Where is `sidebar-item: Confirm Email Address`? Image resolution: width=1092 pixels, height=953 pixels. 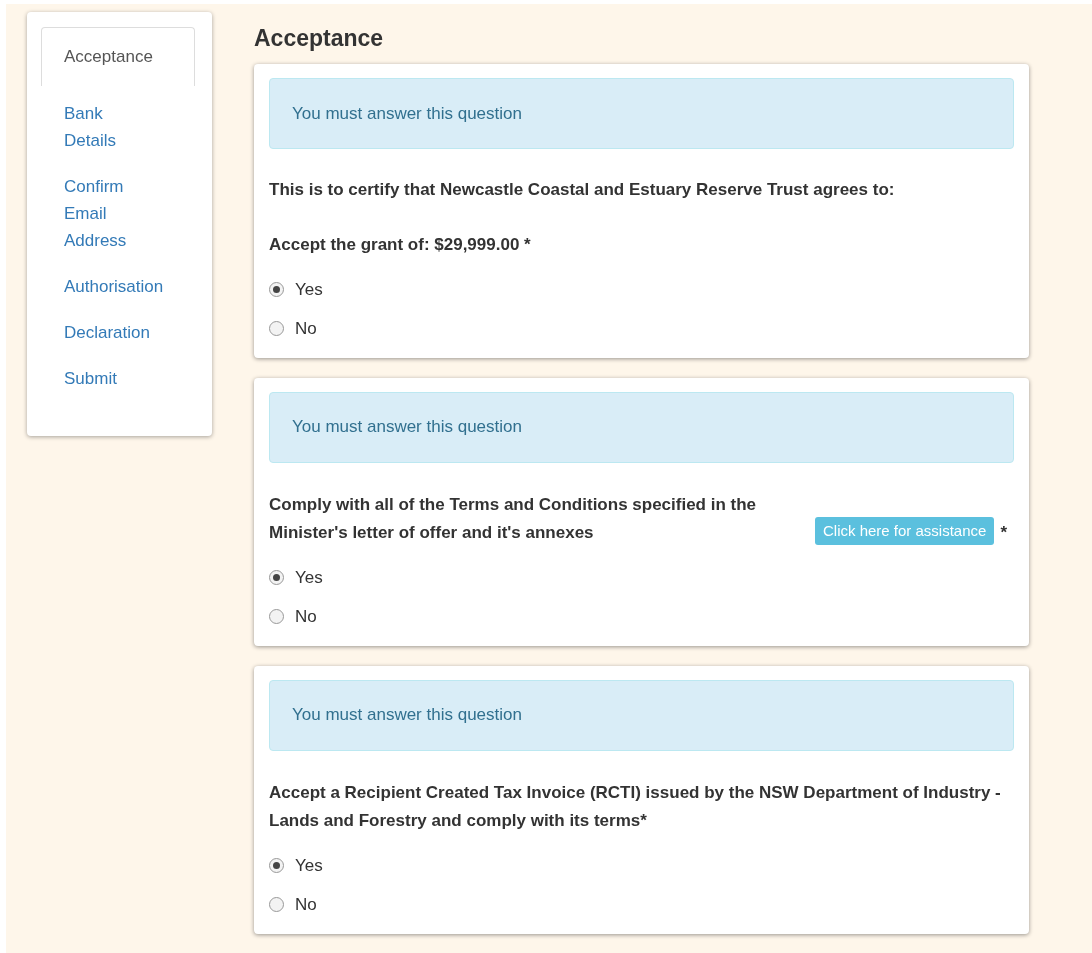
sidebar-item: Confirm Email Address is located at coordinates (106, 223).